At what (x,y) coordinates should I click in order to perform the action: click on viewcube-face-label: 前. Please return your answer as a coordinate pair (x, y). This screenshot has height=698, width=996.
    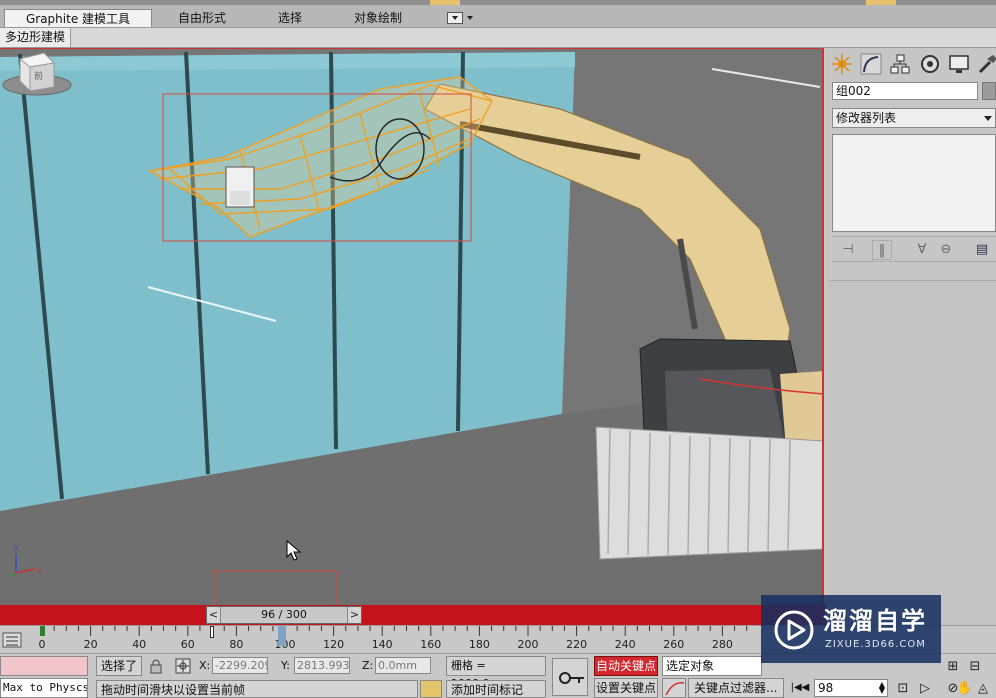
    Looking at the image, I should click on (38, 76).